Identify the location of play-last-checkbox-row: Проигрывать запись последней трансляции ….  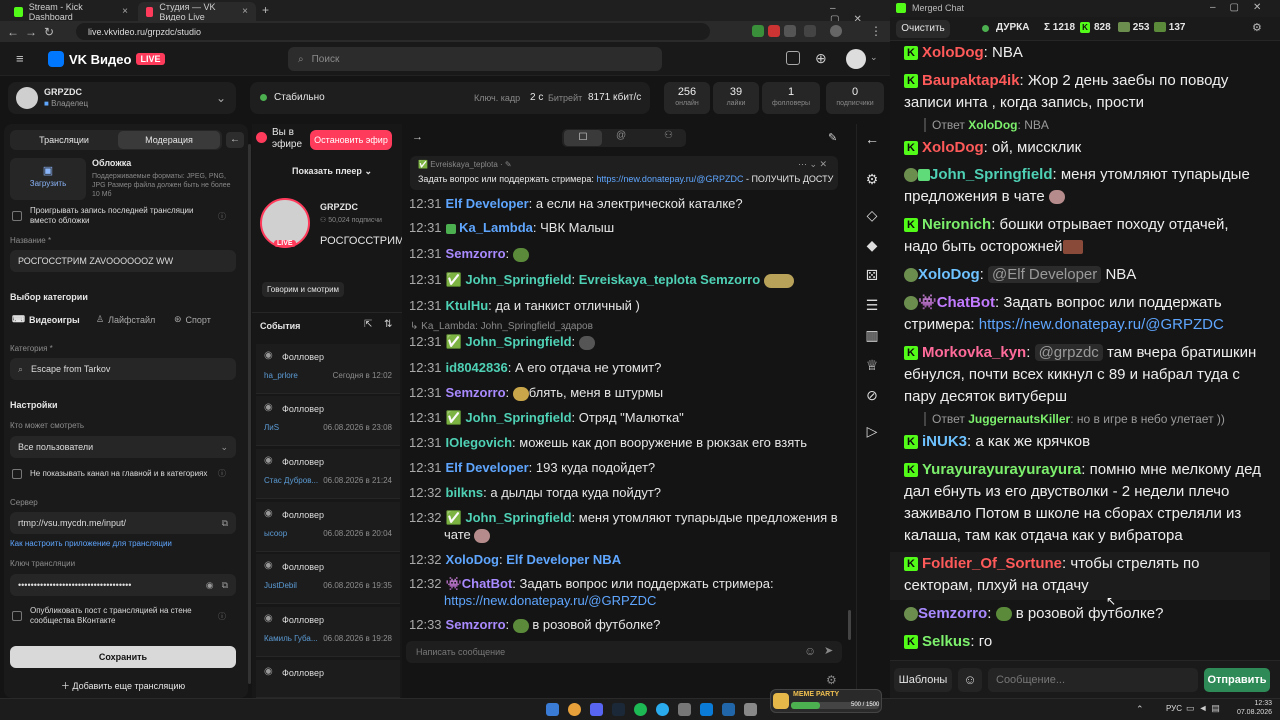
(126, 216).